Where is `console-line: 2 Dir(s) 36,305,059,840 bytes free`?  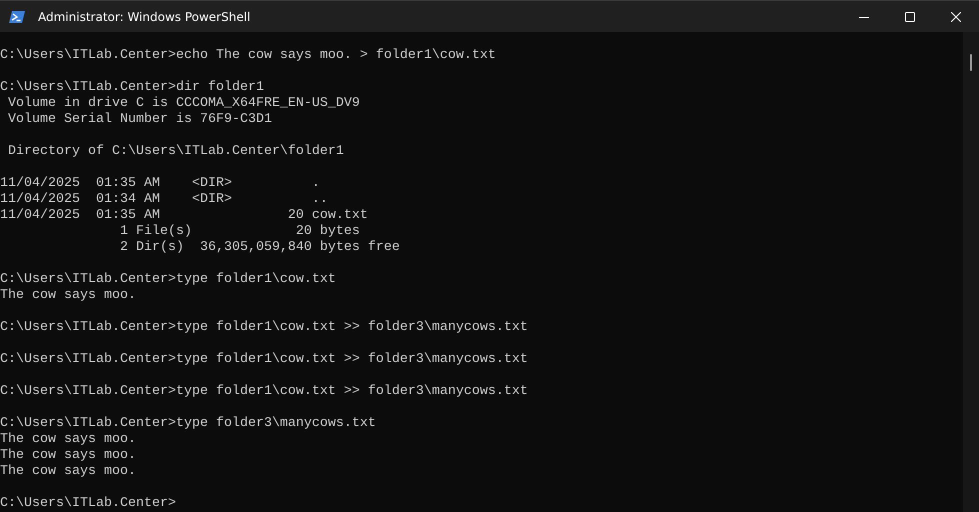 console-line: 2 Dir(s) 36,305,059,840 bytes free is located at coordinates (259, 247).